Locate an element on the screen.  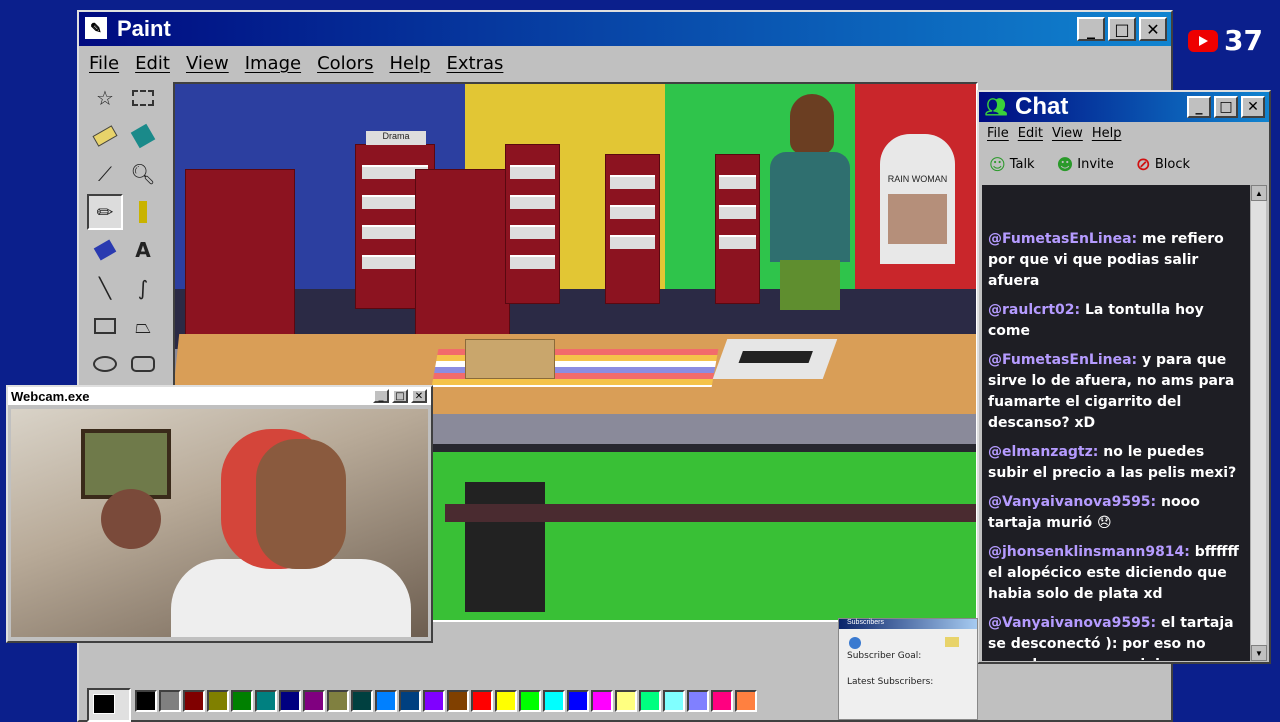
line-icon: ╲ is located at coordinates (105, 288).